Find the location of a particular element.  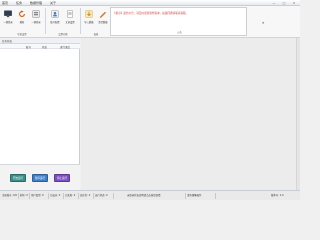

toolbar-button-clear: 清空数据 is located at coordinates (103, 17).